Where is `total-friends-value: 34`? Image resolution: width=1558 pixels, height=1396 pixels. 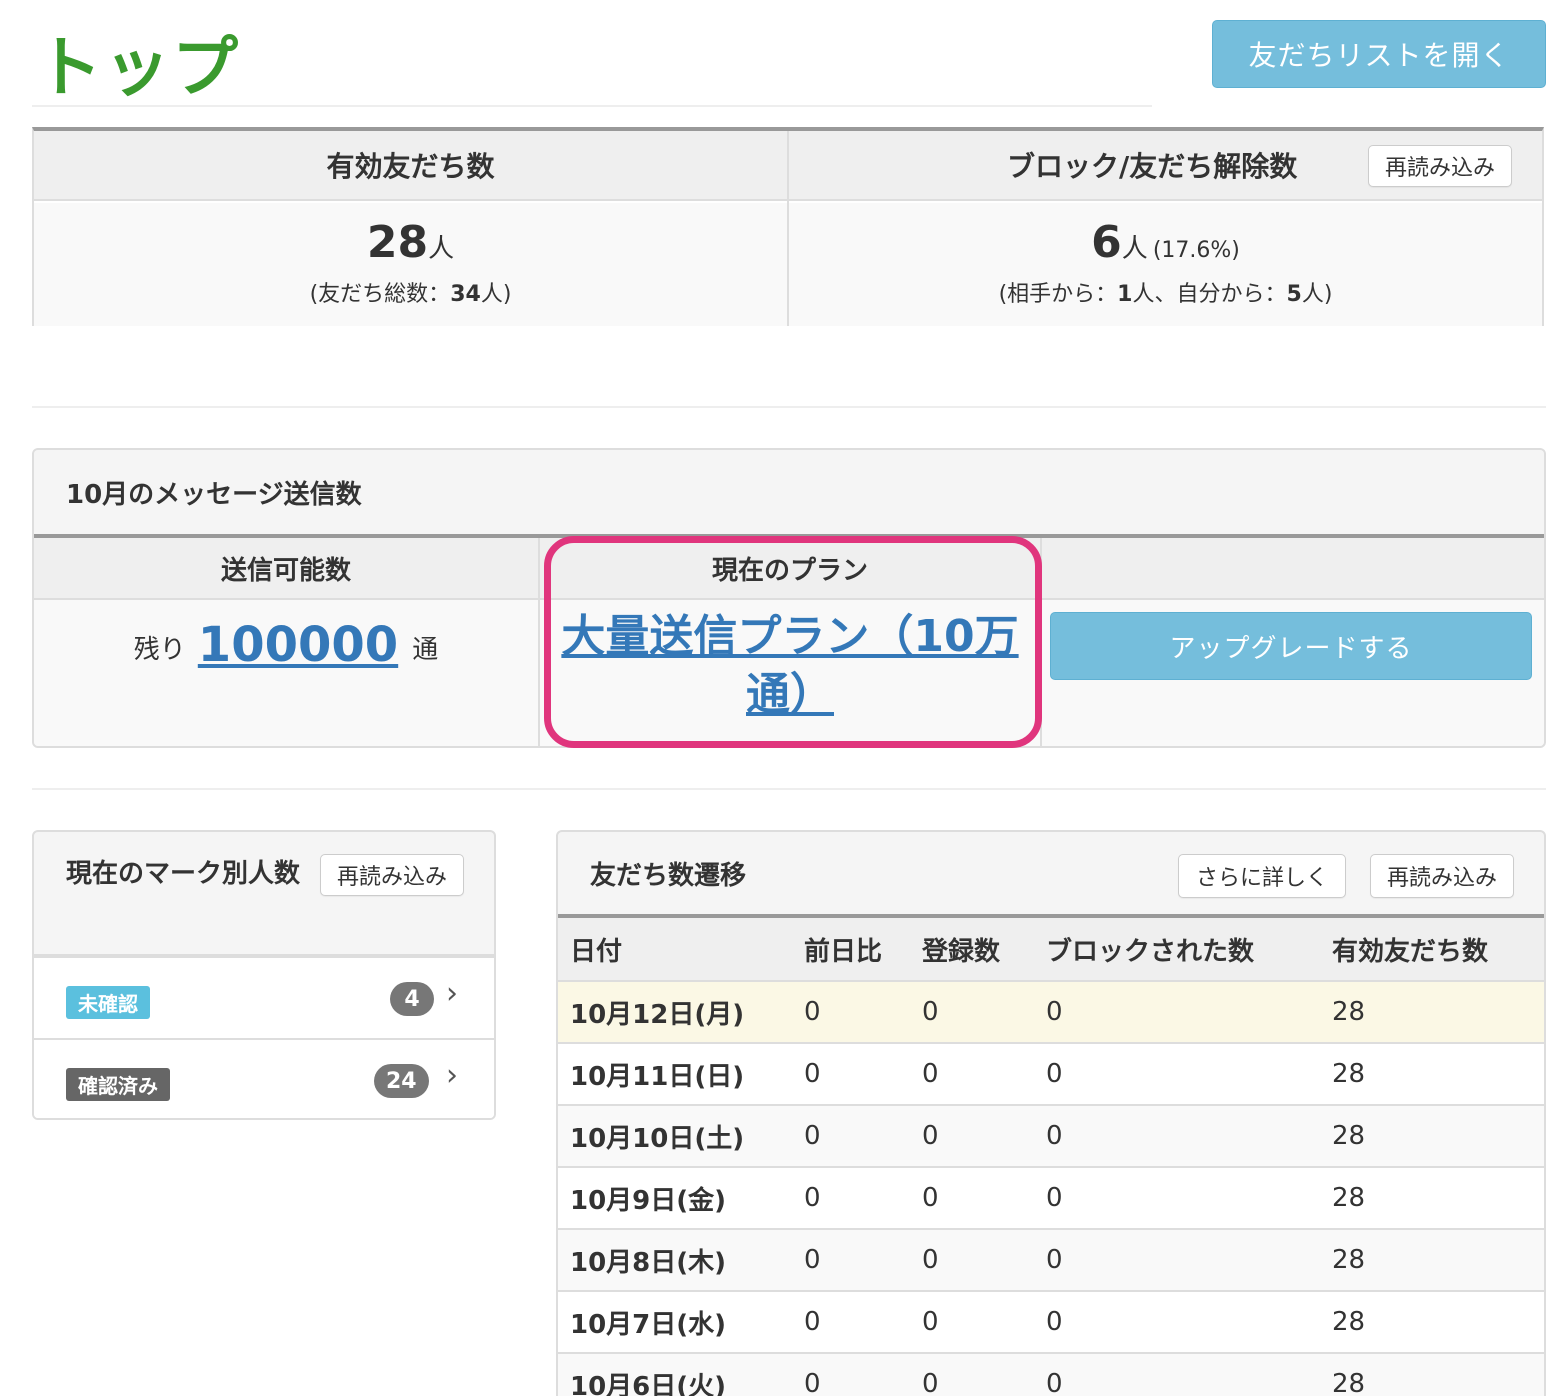 total-friends-value: 34 is located at coordinates (465, 294).